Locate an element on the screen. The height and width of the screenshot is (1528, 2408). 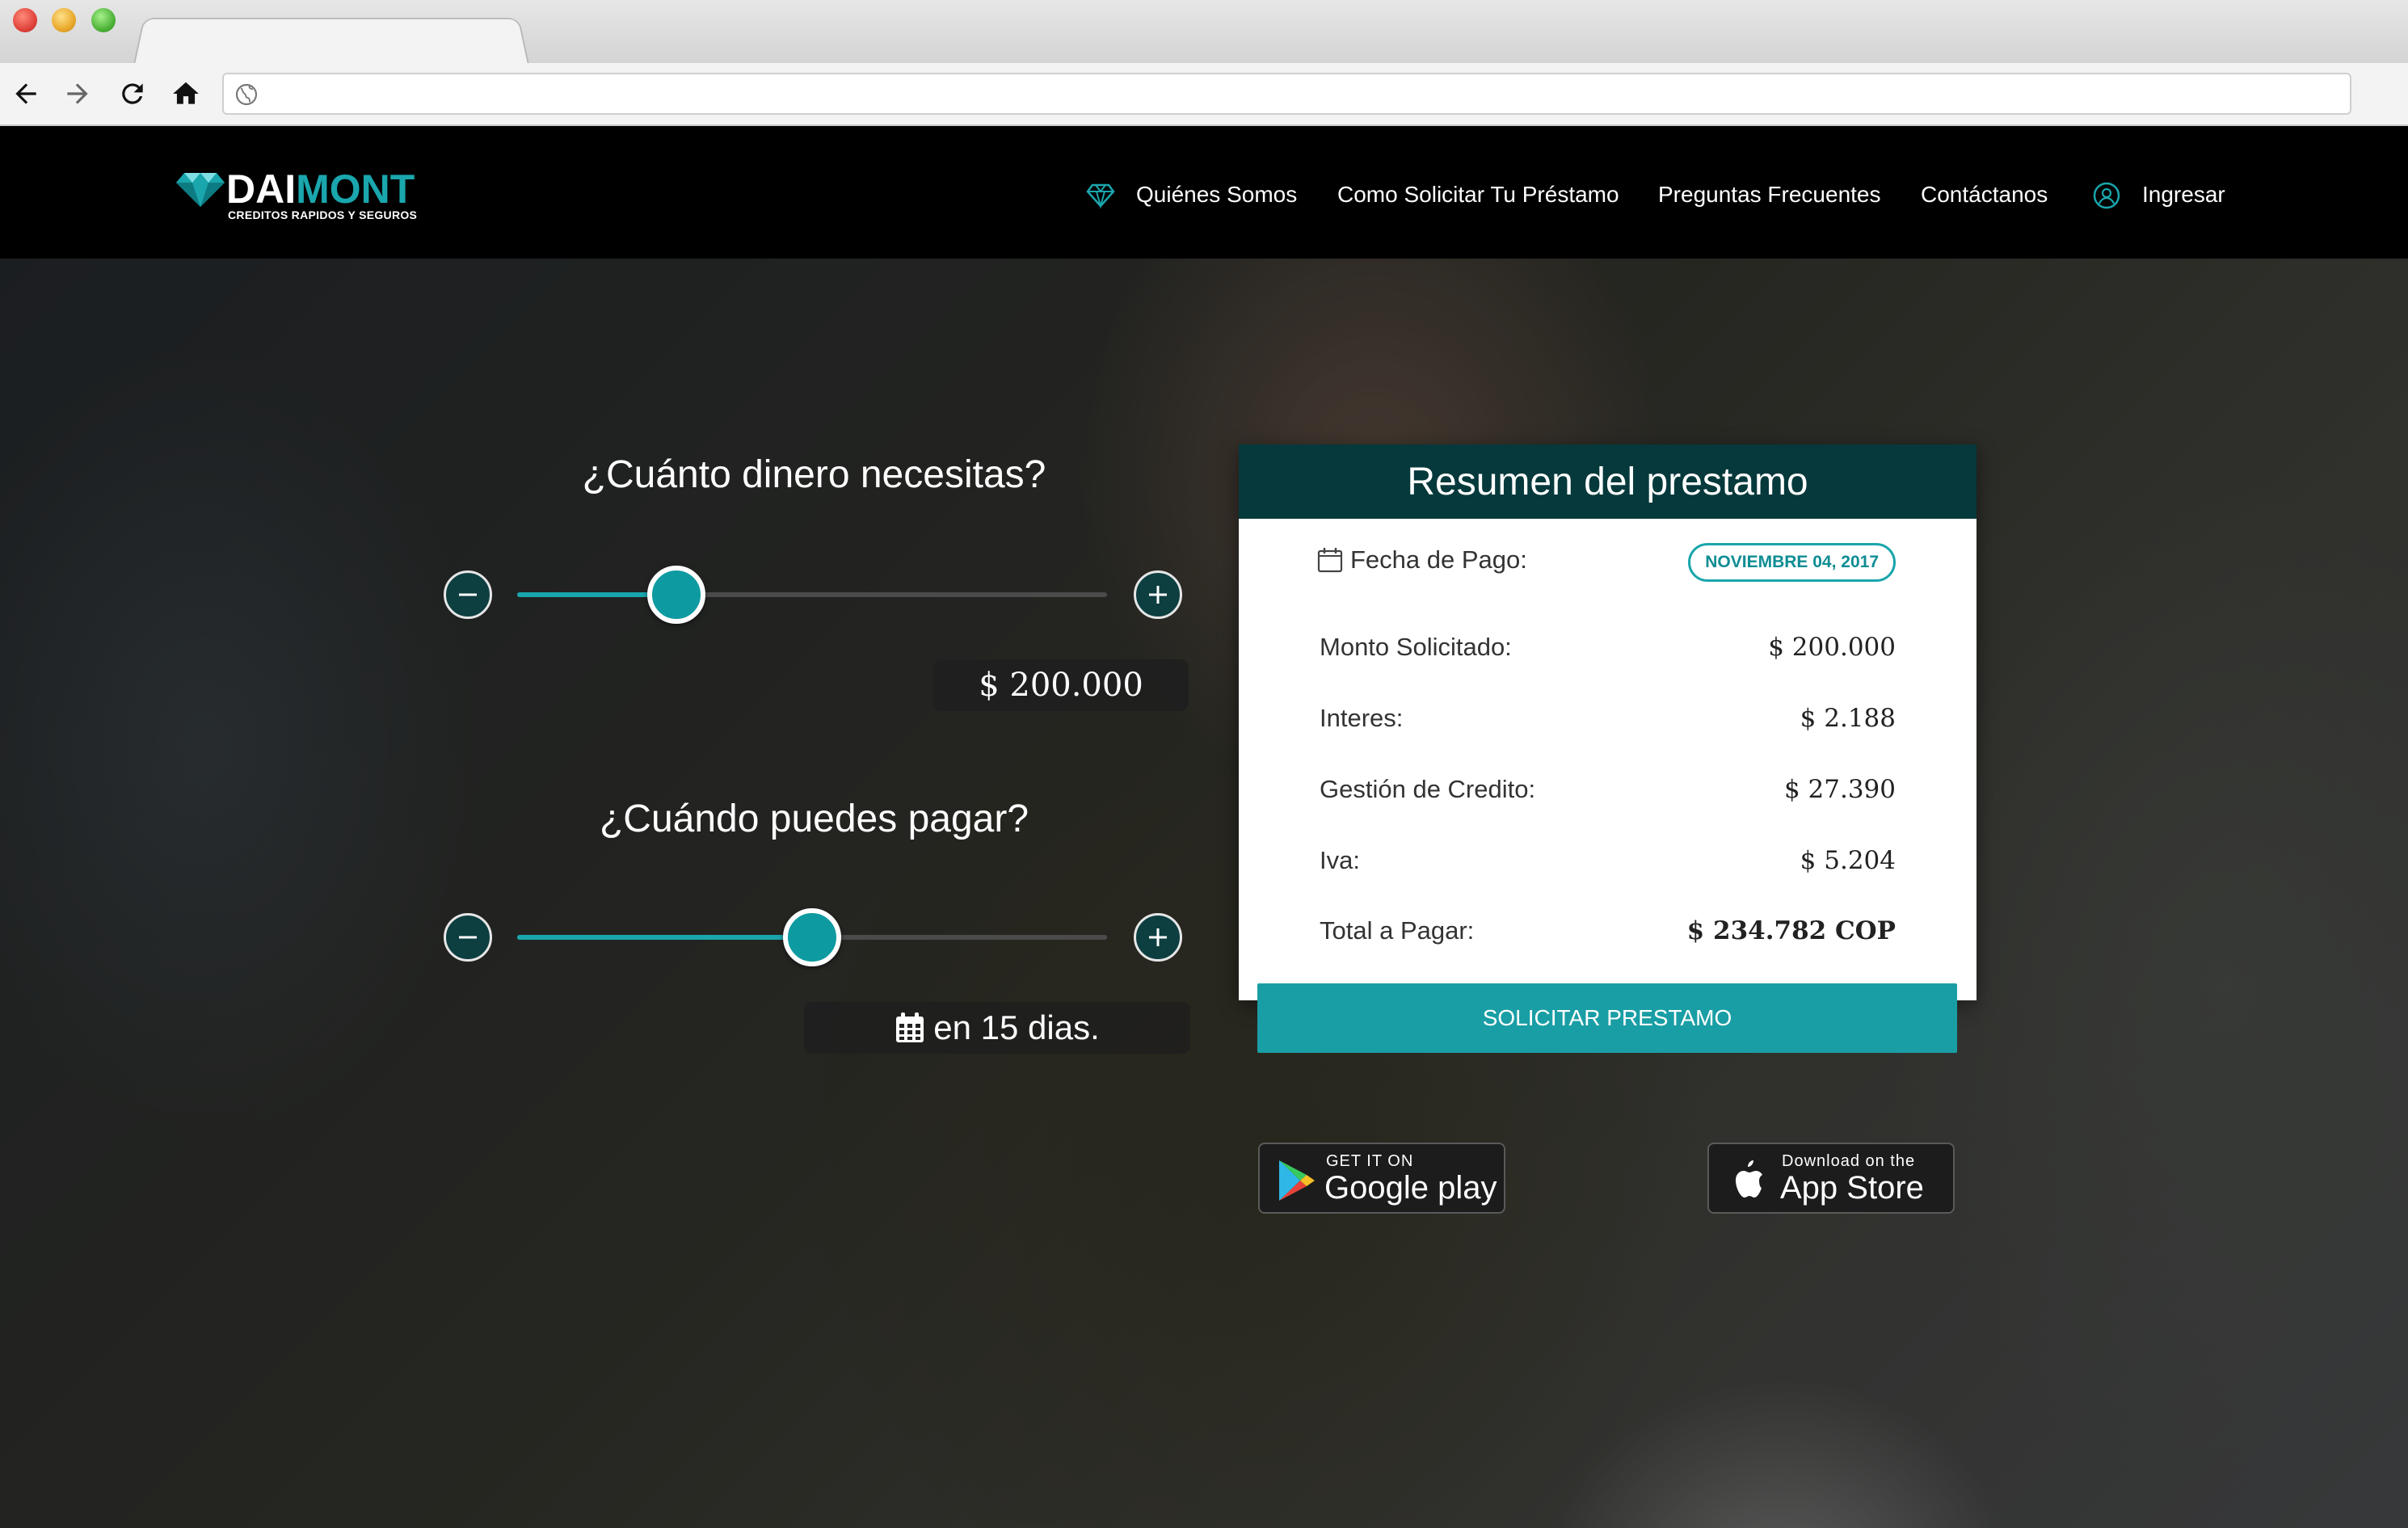
google-play-icon is located at coordinates (1297, 1180).